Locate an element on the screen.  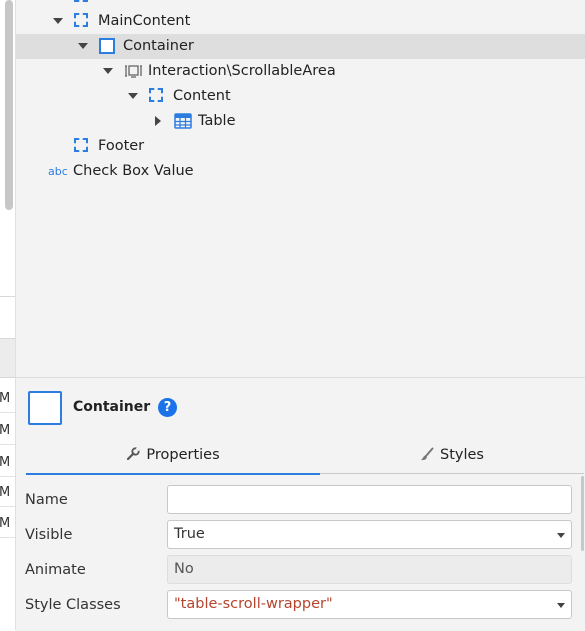
style-classes-value: "table-scroll-wrapper" is located at coordinates (253, 604).